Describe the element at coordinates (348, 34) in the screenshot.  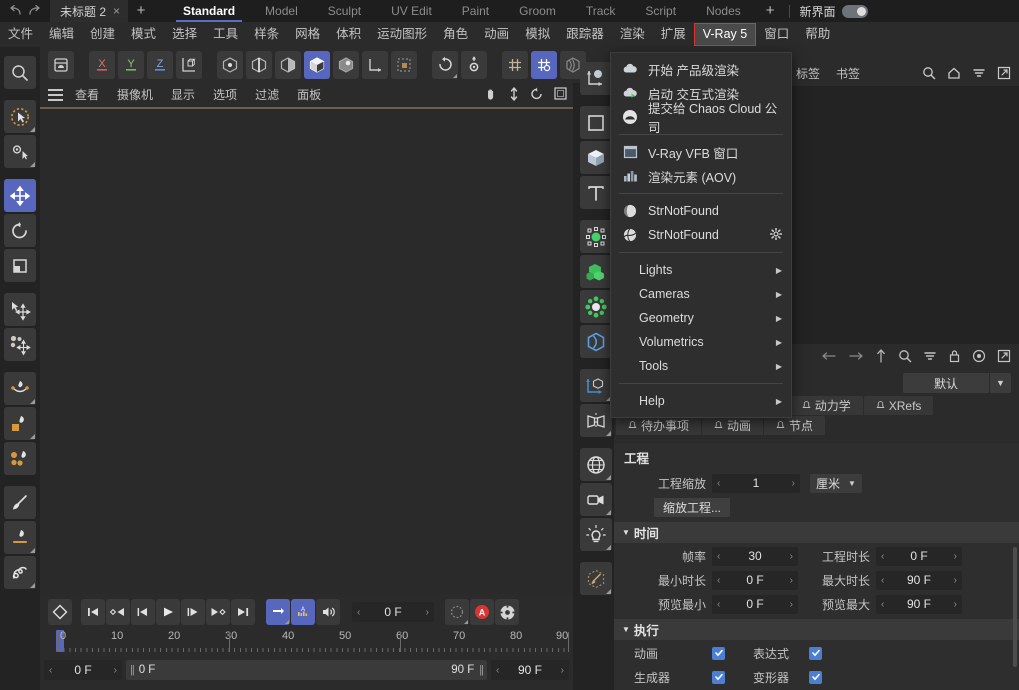
I see `menu-volume: 体积` at that location.